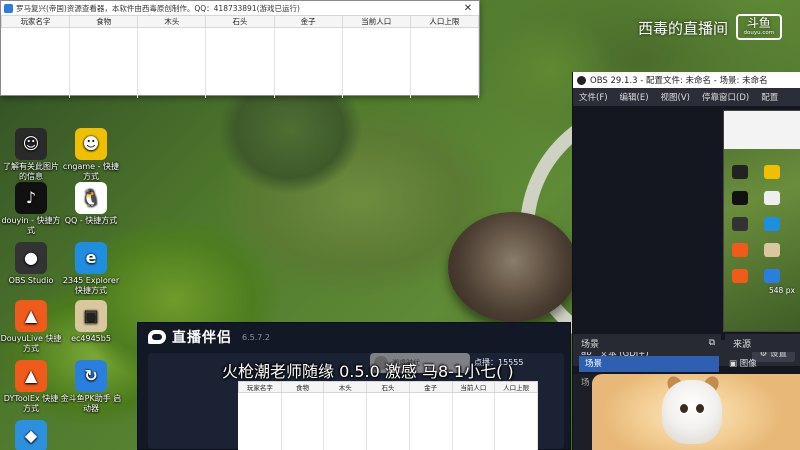 The height and width of the screenshot is (450, 800). What do you see at coordinates (473, 387) in the screenshot?
I see `preview-column-header: 当前人口` at bounding box center [473, 387].